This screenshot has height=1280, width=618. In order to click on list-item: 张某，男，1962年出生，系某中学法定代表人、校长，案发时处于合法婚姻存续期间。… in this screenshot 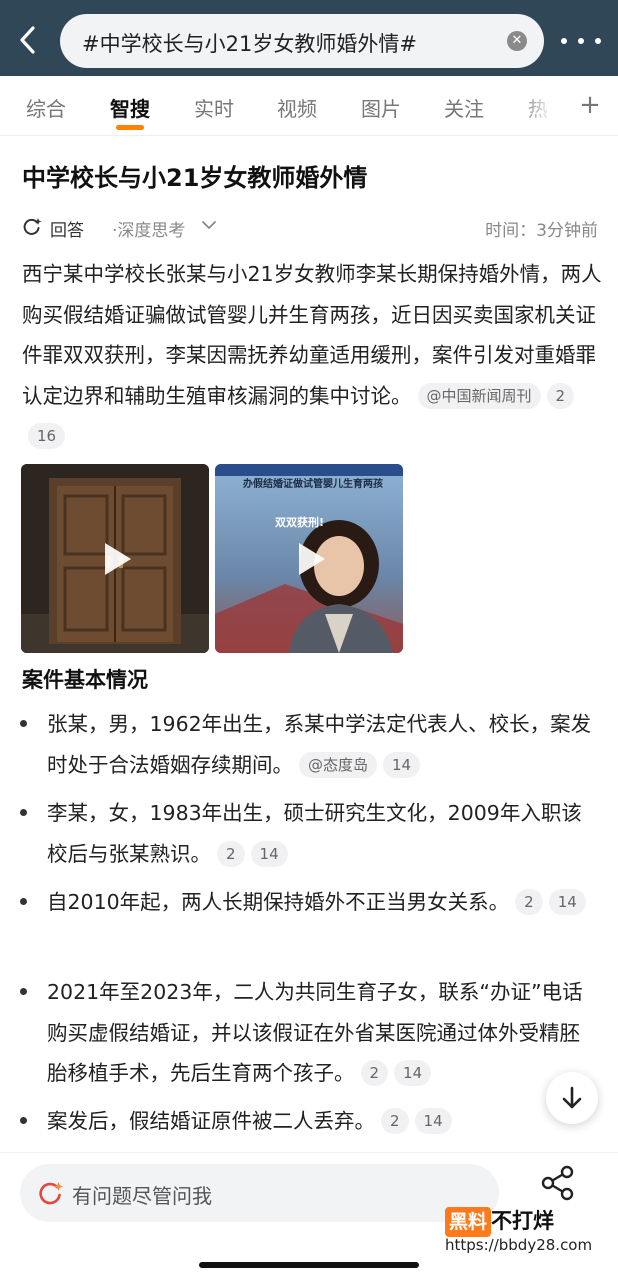, I will do `click(308, 744)`.